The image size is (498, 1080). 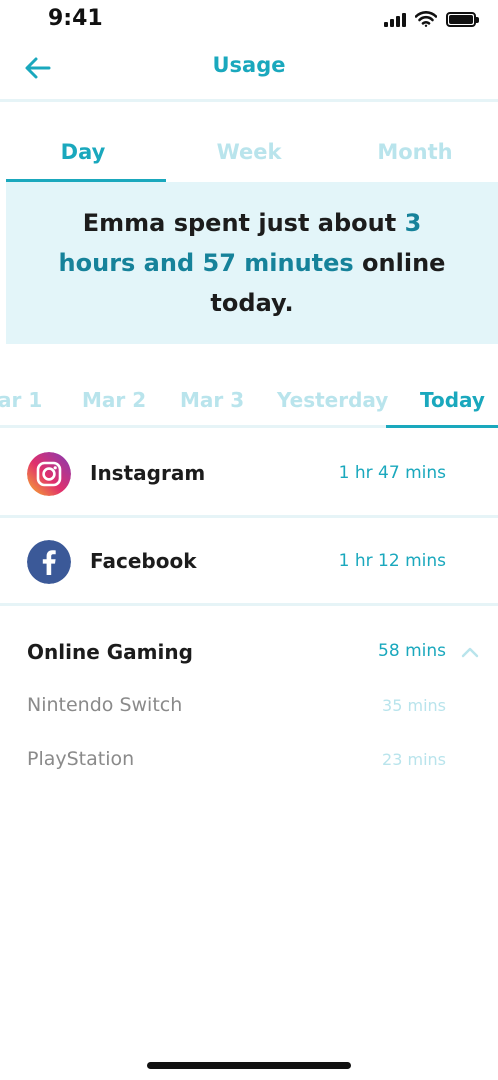 I want to click on day-tab-mar-3: Mar 3, so click(x=212, y=400).